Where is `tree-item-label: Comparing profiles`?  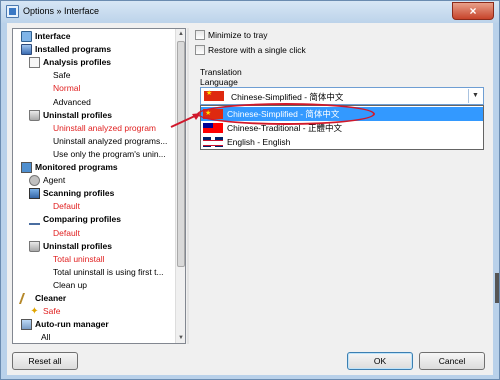
tree-item-label: Comparing profiles is located at coordinates (82, 219).